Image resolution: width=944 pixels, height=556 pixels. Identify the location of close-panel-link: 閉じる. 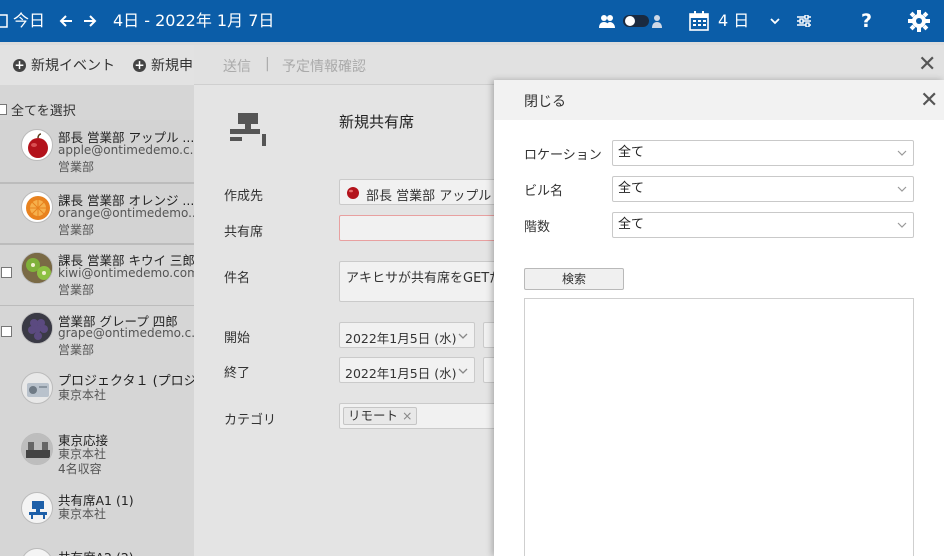
(545, 101).